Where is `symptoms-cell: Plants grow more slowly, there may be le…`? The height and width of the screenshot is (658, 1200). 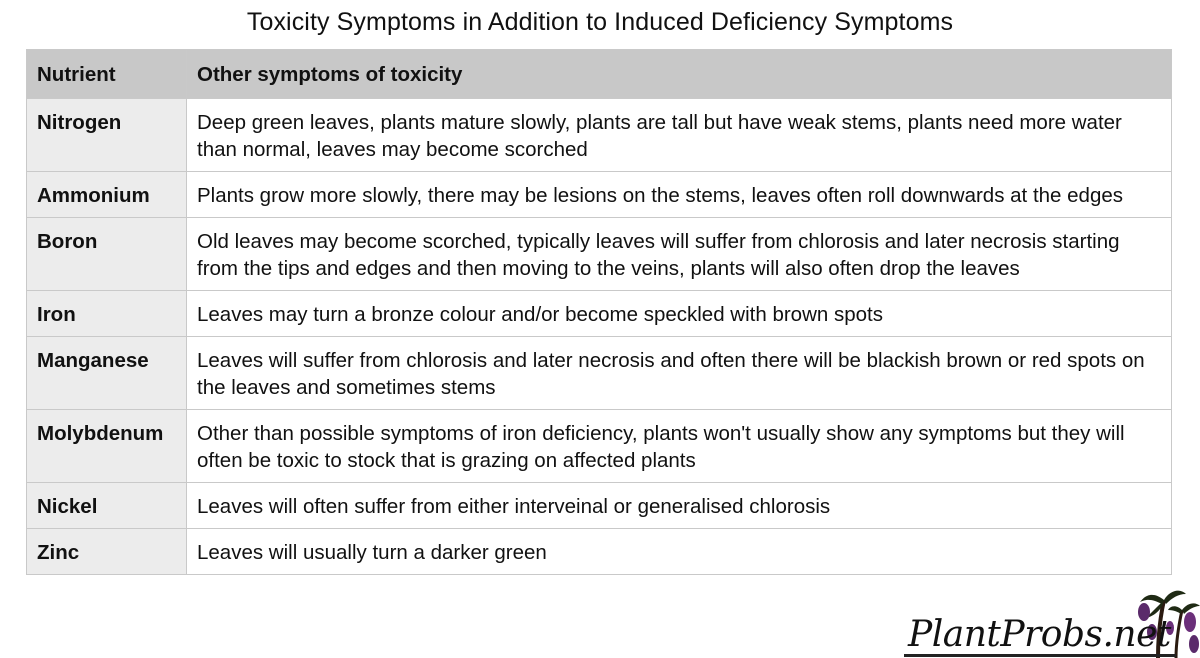
symptoms-cell: Plants grow more slowly, there may be le… is located at coordinates (679, 194).